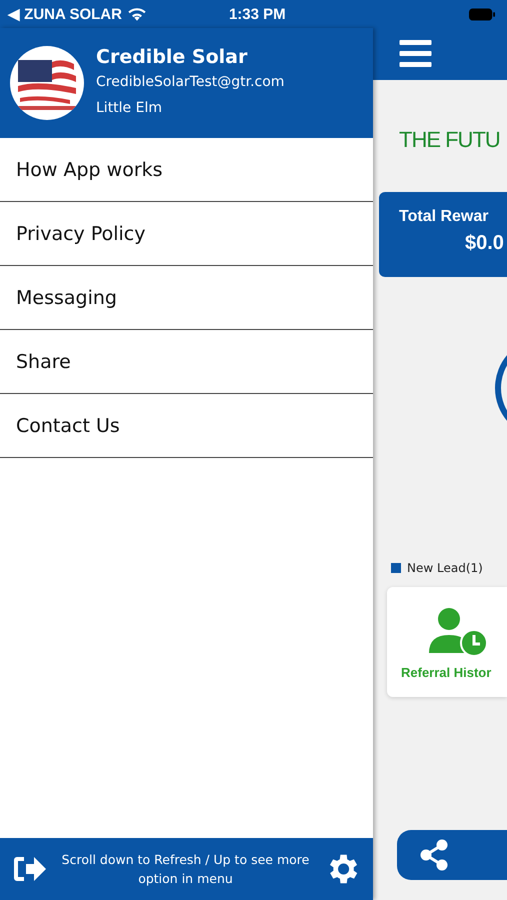  Describe the element at coordinates (172, 57) in the screenshot. I see `profile-name: Credible Solar` at that location.